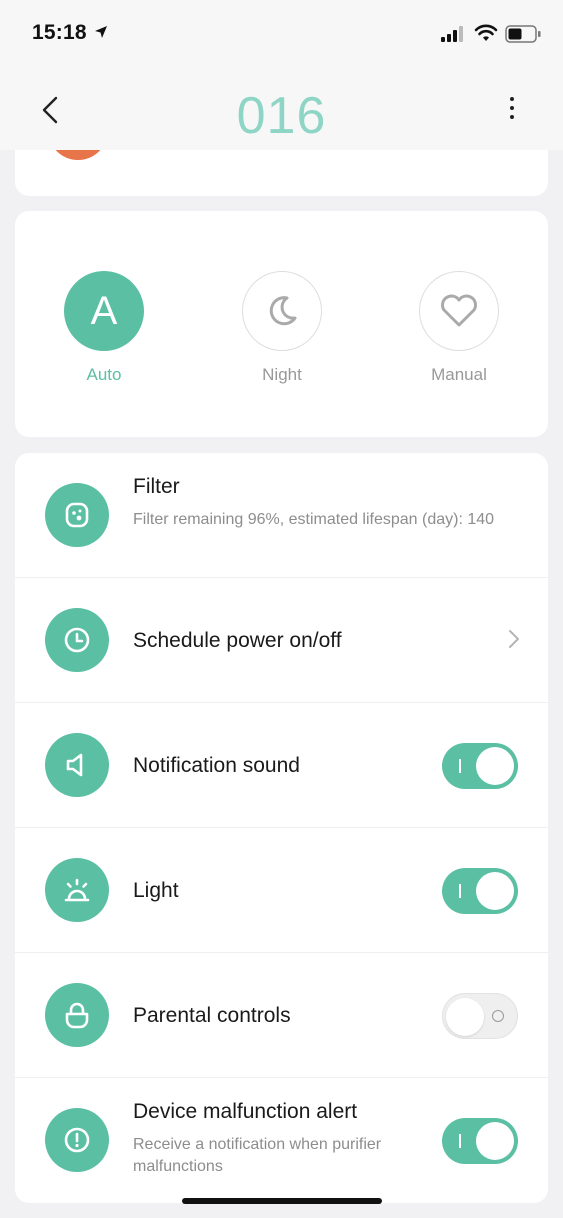 The width and height of the screenshot is (563, 1218). Describe the element at coordinates (282, 1201) in the screenshot. I see `home-indicator` at that location.